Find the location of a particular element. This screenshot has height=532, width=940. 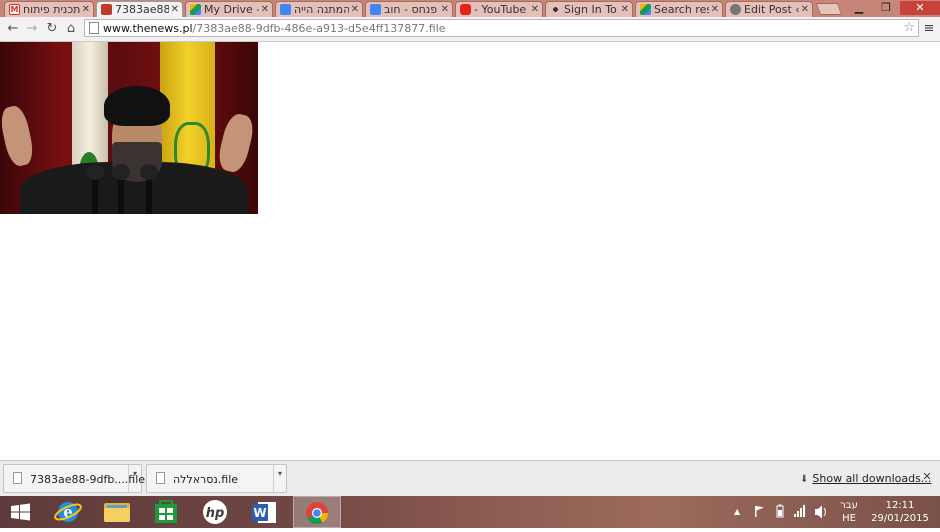

tab-title: פנחס - חוב is located at coordinates (411, 9).